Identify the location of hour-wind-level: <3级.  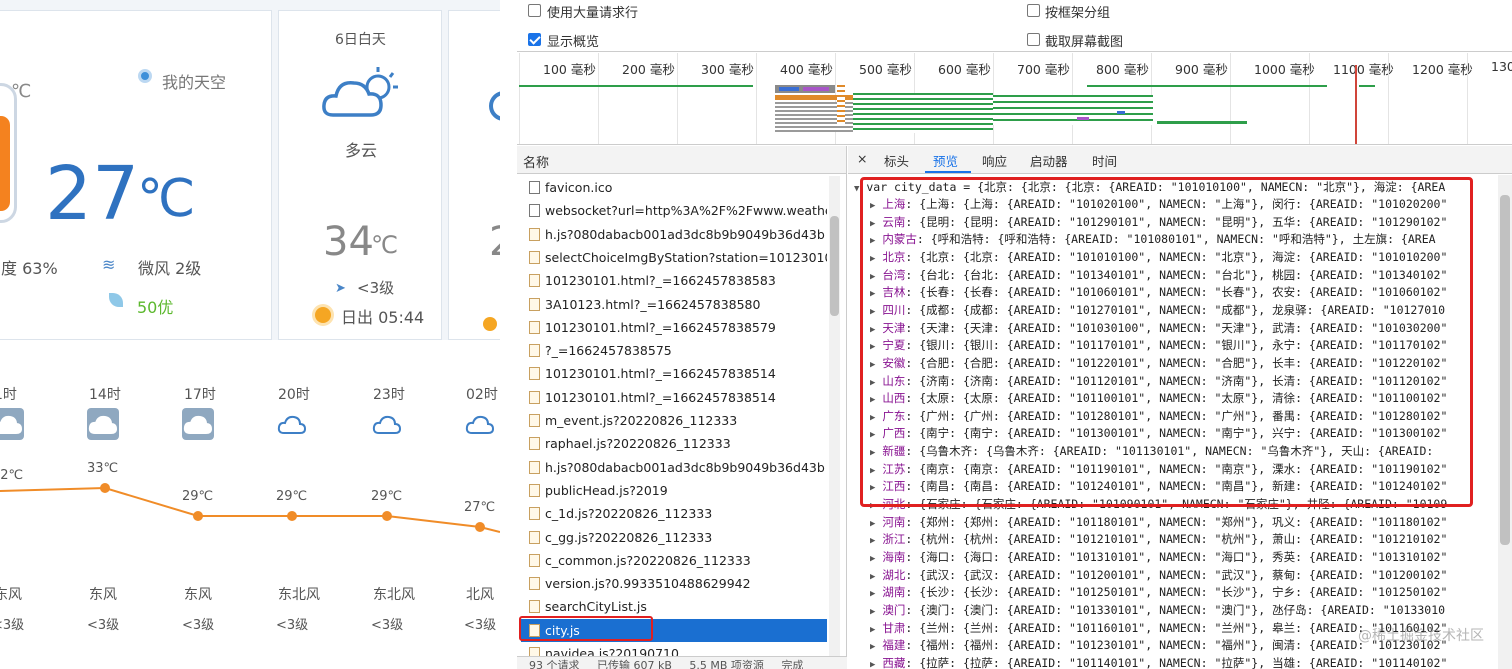
(198, 625).